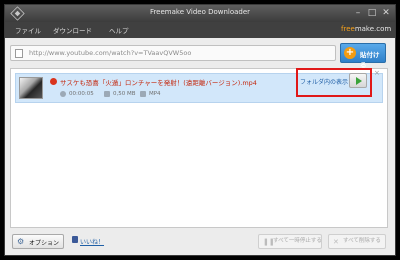 The height and width of the screenshot is (260, 400). What do you see at coordinates (179, 53) in the screenshot?
I see `url-input` at bounding box center [179, 53].